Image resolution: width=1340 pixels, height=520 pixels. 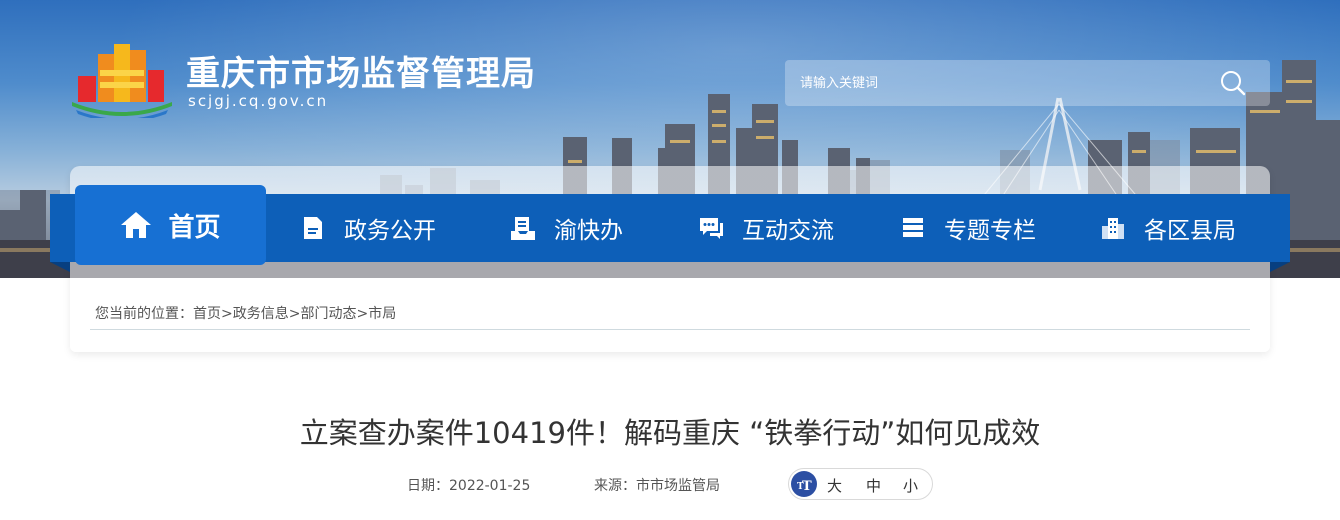 I want to click on stack-icon, so click(x=913, y=227).